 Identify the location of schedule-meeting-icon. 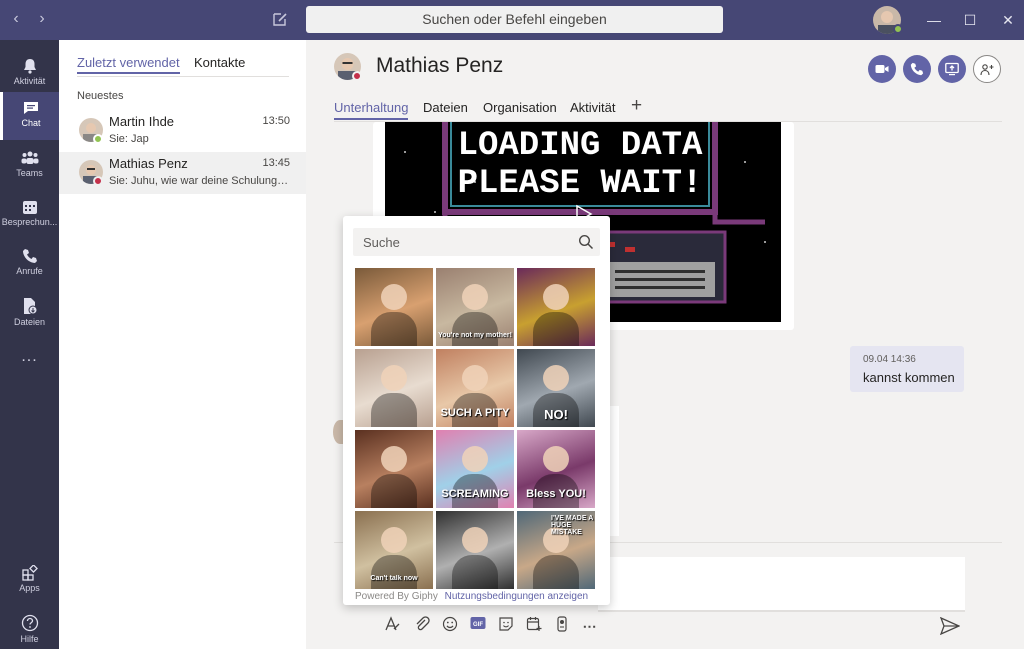
(534, 626).